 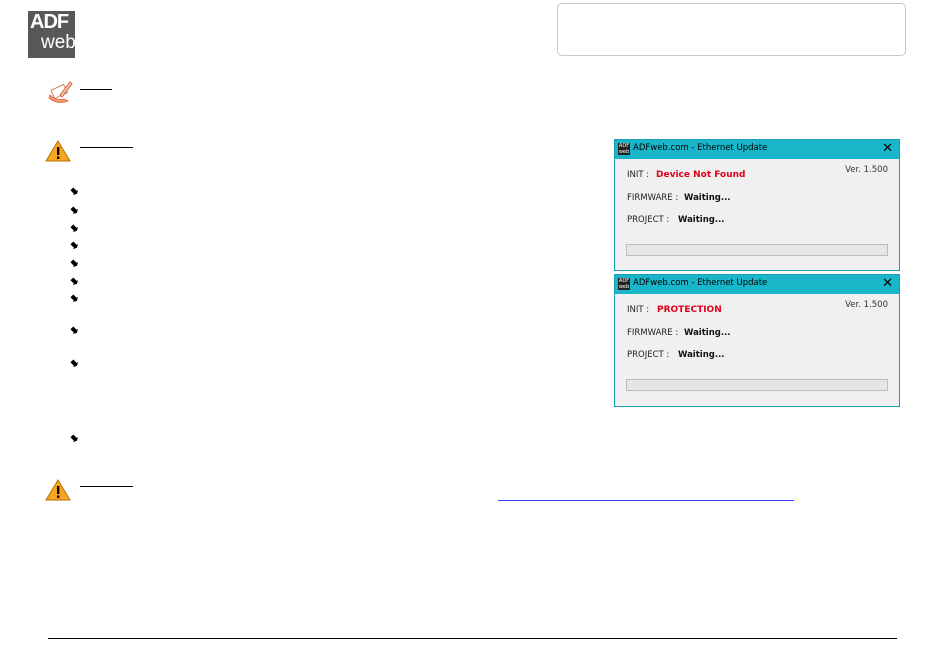 I want to click on init-status: Device Not Found, so click(x=701, y=175).